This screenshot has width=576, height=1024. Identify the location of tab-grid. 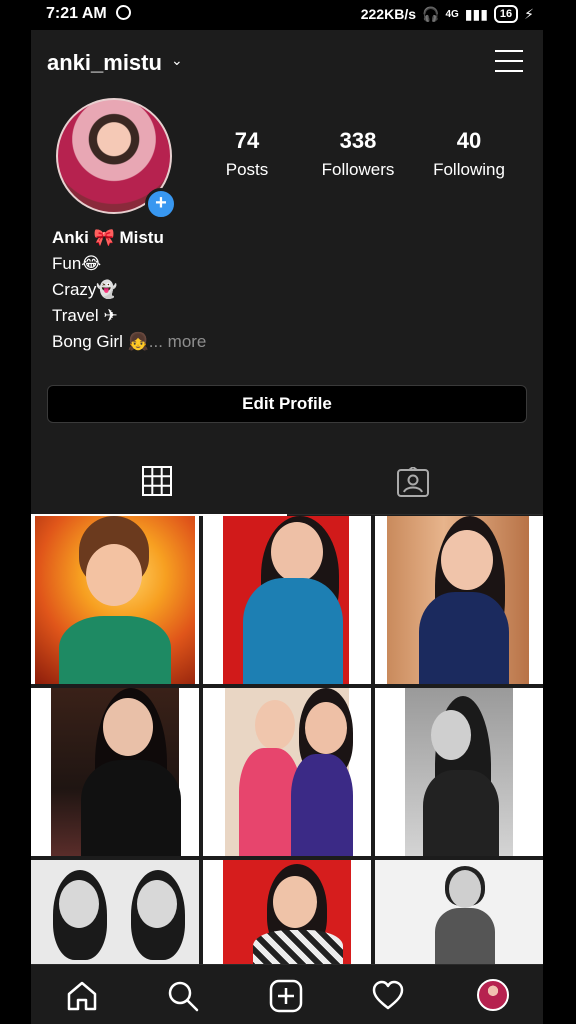
(159, 482).